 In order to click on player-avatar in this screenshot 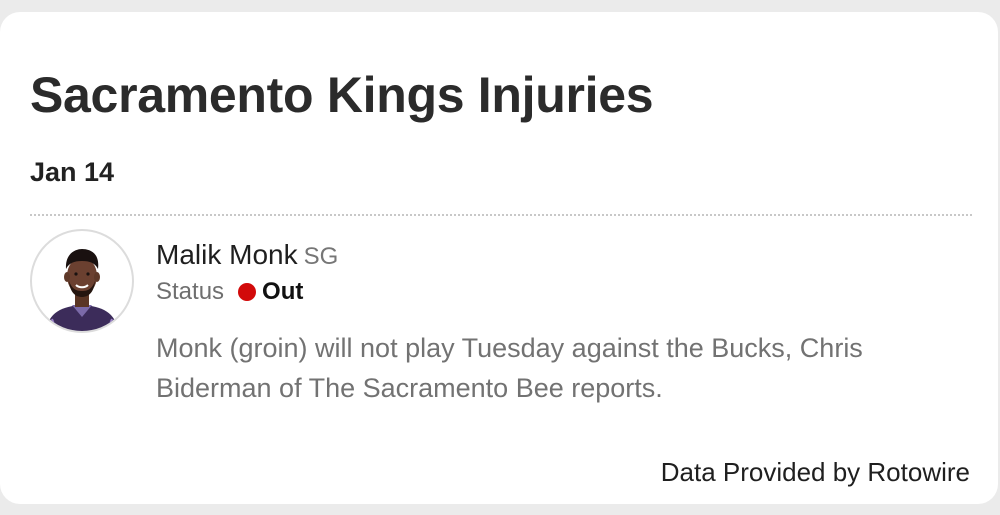, I will do `click(82, 281)`.